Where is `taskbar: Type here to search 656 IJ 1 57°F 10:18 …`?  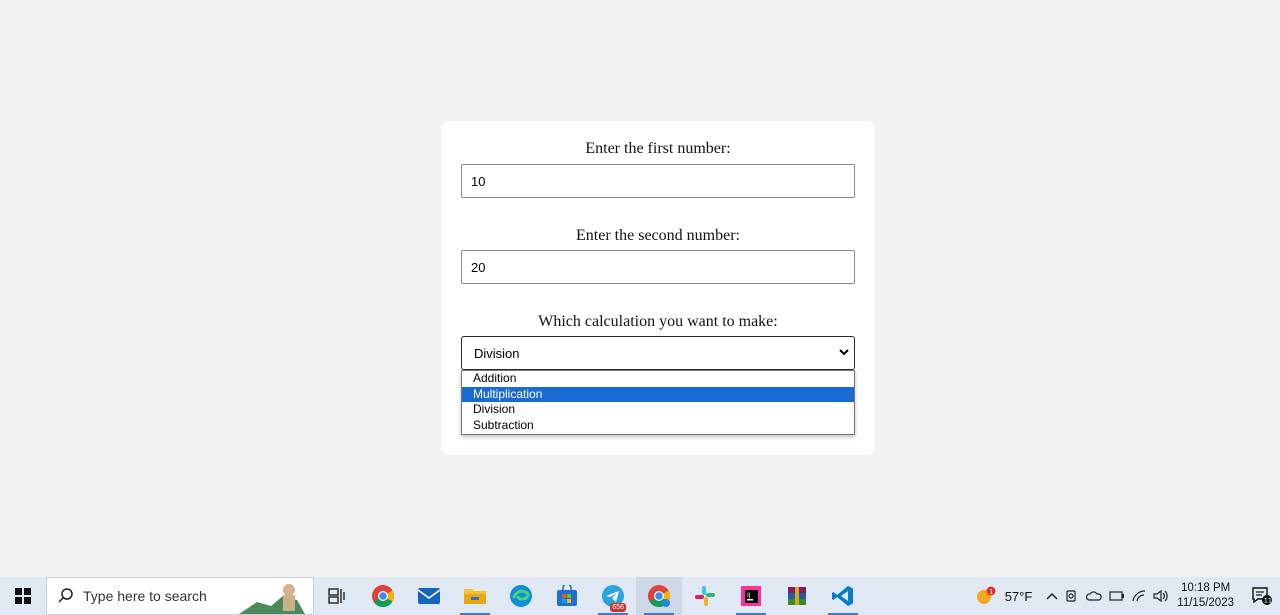 taskbar: Type here to search 656 IJ 1 57°F 10:18 … is located at coordinates (640, 596).